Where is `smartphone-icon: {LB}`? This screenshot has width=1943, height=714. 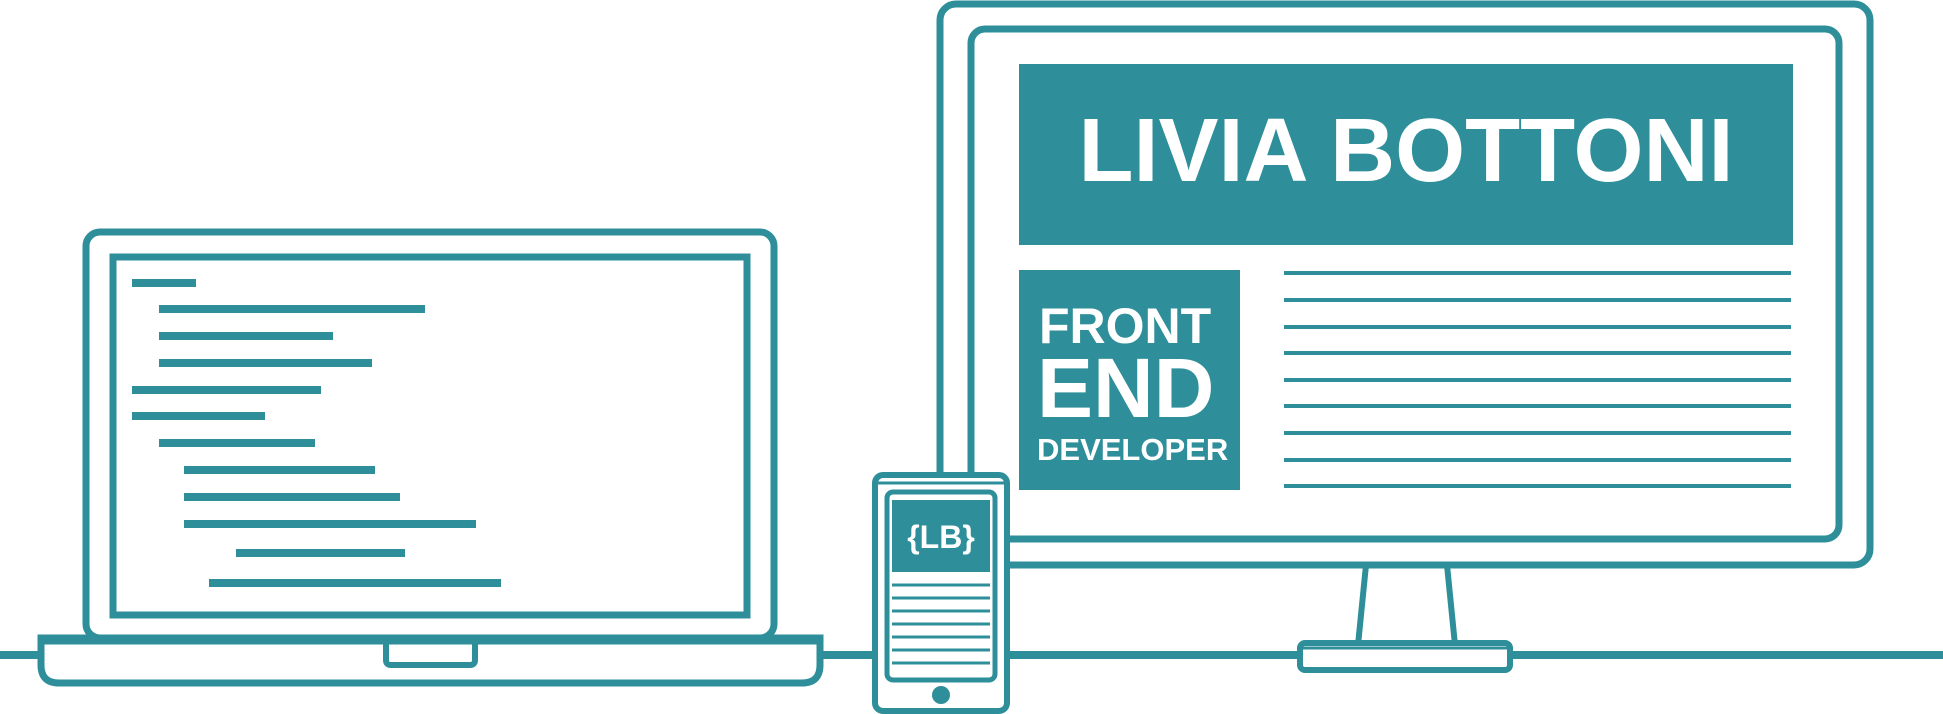 smartphone-icon: {LB} is located at coordinates (941, 593).